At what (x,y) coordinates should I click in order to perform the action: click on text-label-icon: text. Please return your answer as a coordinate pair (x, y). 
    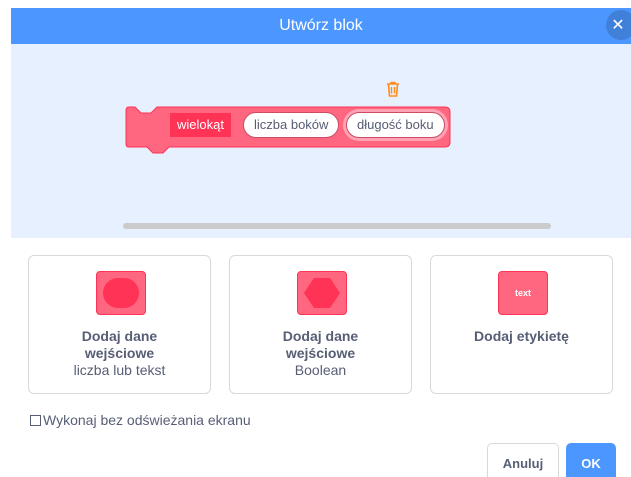
    Looking at the image, I should click on (523, 293).